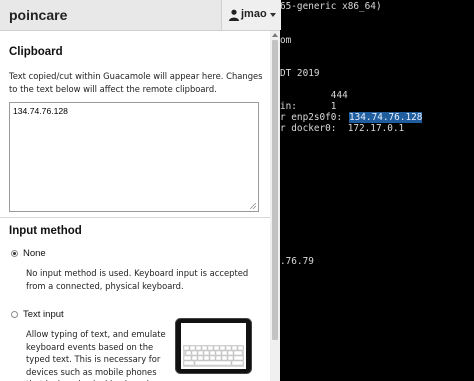 The width and height of the screenshot is (474, 381). I want to click on menu-scrollbar, so click(275, 206).